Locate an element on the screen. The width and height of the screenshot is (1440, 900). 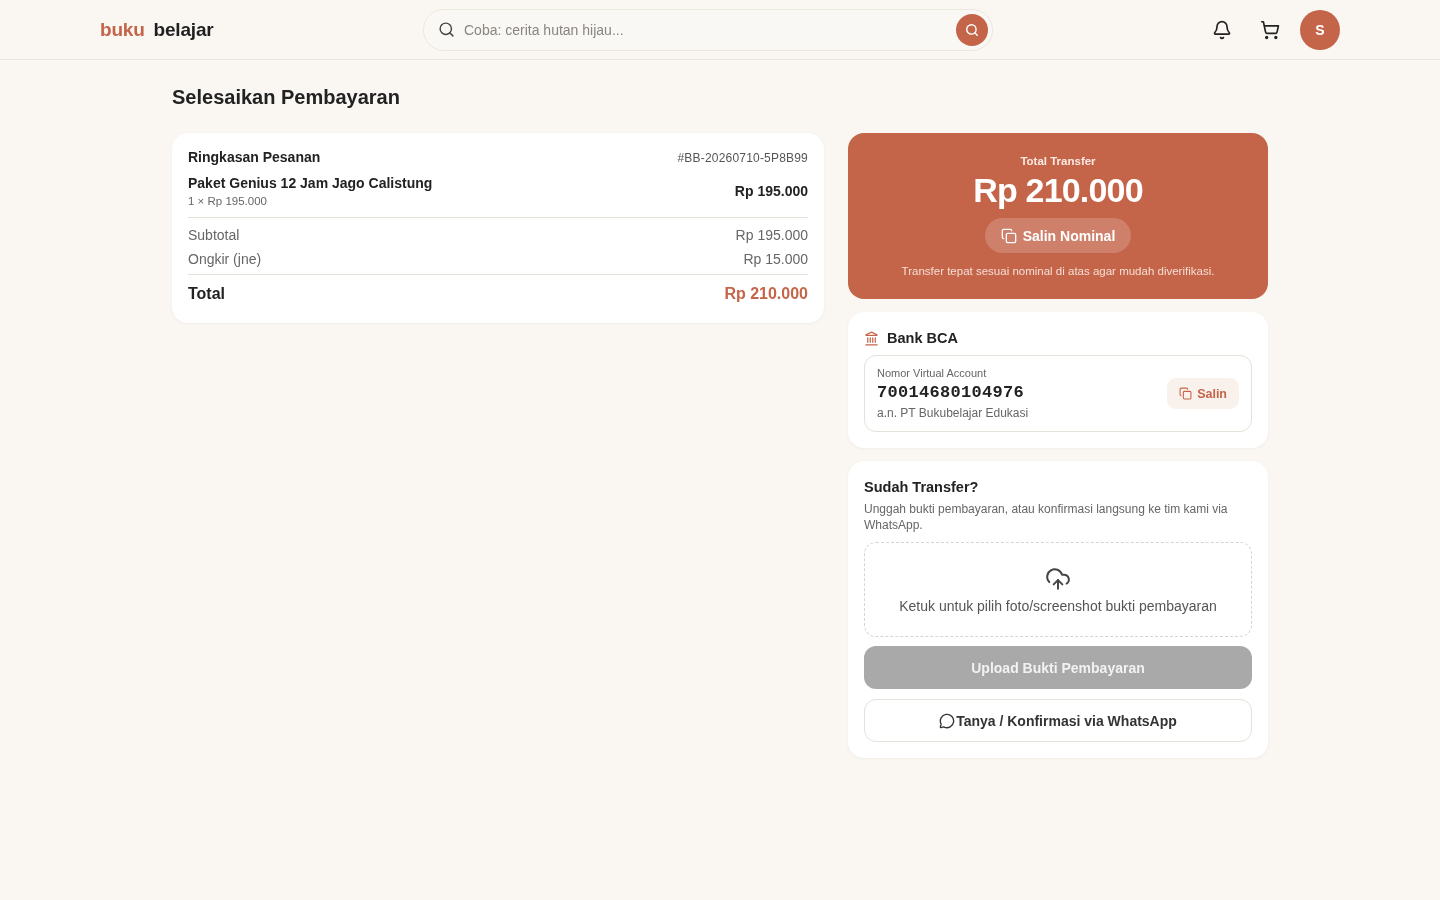
bank-icon is located at coordinates (871, 338).